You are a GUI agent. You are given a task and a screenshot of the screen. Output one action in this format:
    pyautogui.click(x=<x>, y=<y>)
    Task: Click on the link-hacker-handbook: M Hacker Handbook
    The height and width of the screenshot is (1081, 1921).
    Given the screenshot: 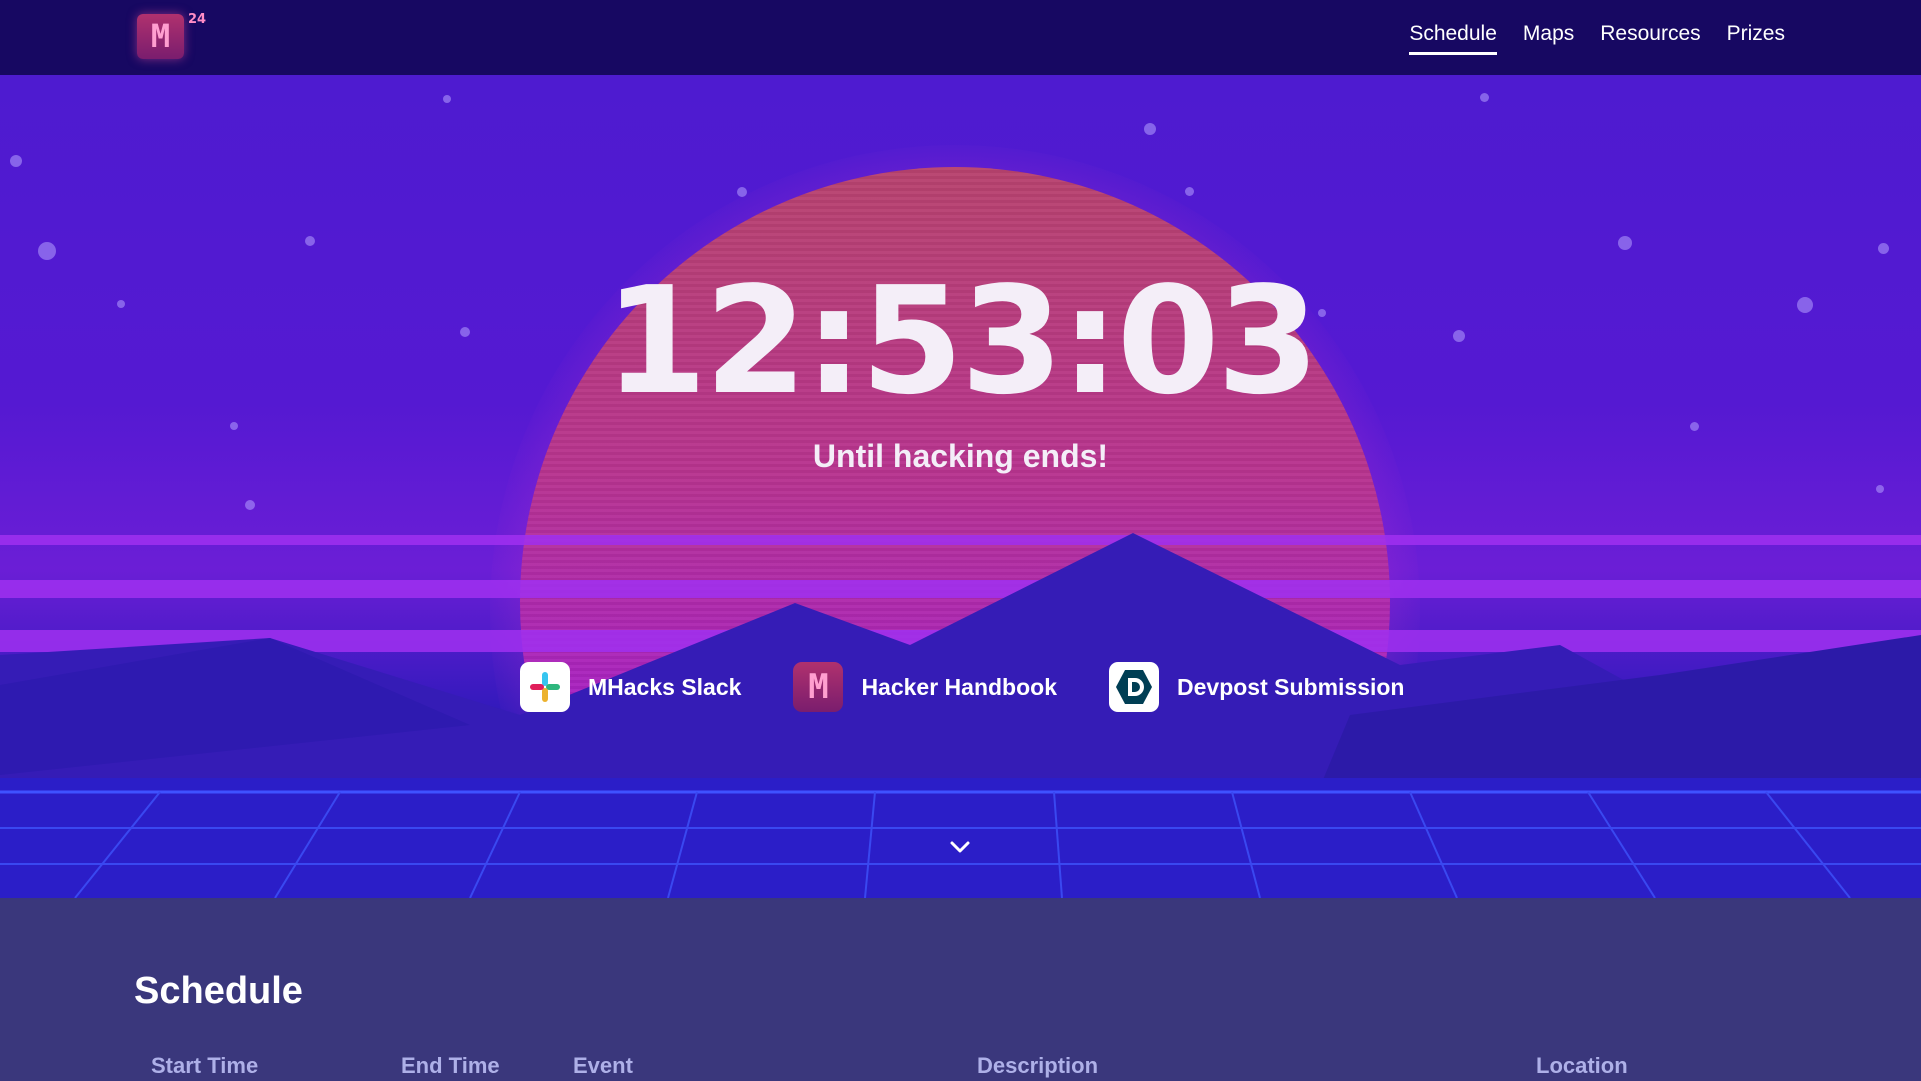 What is the action you would take?
    pyautogui.click(x=925, y=687)
    